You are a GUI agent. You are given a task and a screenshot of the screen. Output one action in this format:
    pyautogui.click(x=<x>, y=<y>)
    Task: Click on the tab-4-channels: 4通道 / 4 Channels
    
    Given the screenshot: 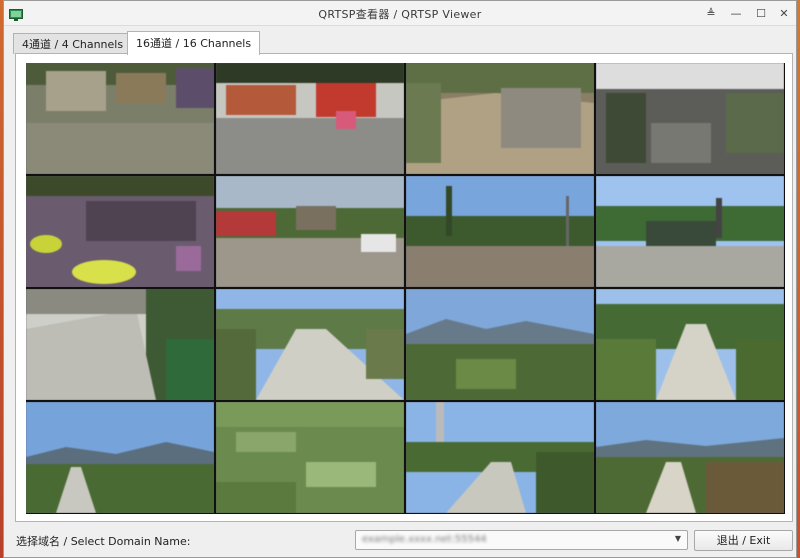 What is the action you would take?
    pyautogui.click(x=73, y=43)
    